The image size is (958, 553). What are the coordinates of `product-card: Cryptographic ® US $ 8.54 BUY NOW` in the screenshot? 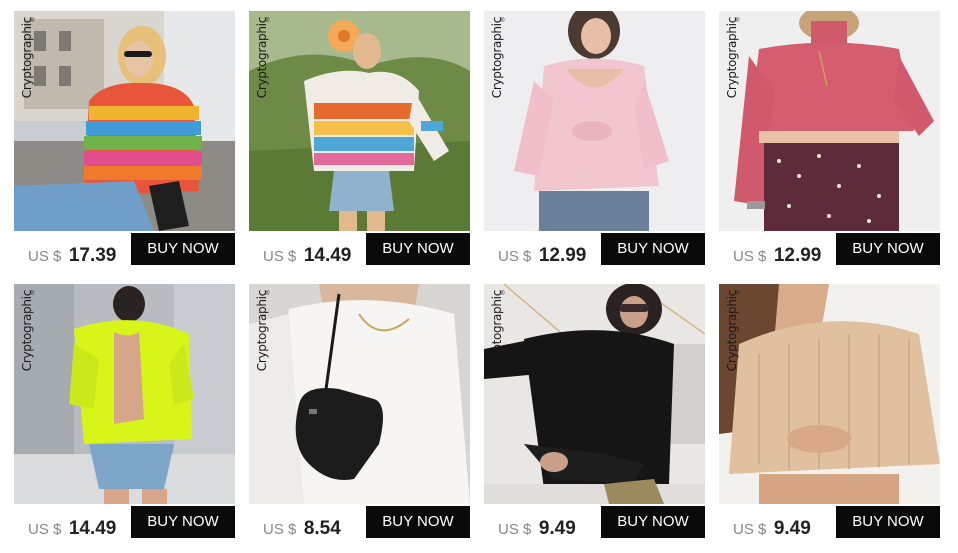 It's located at (359, 412).